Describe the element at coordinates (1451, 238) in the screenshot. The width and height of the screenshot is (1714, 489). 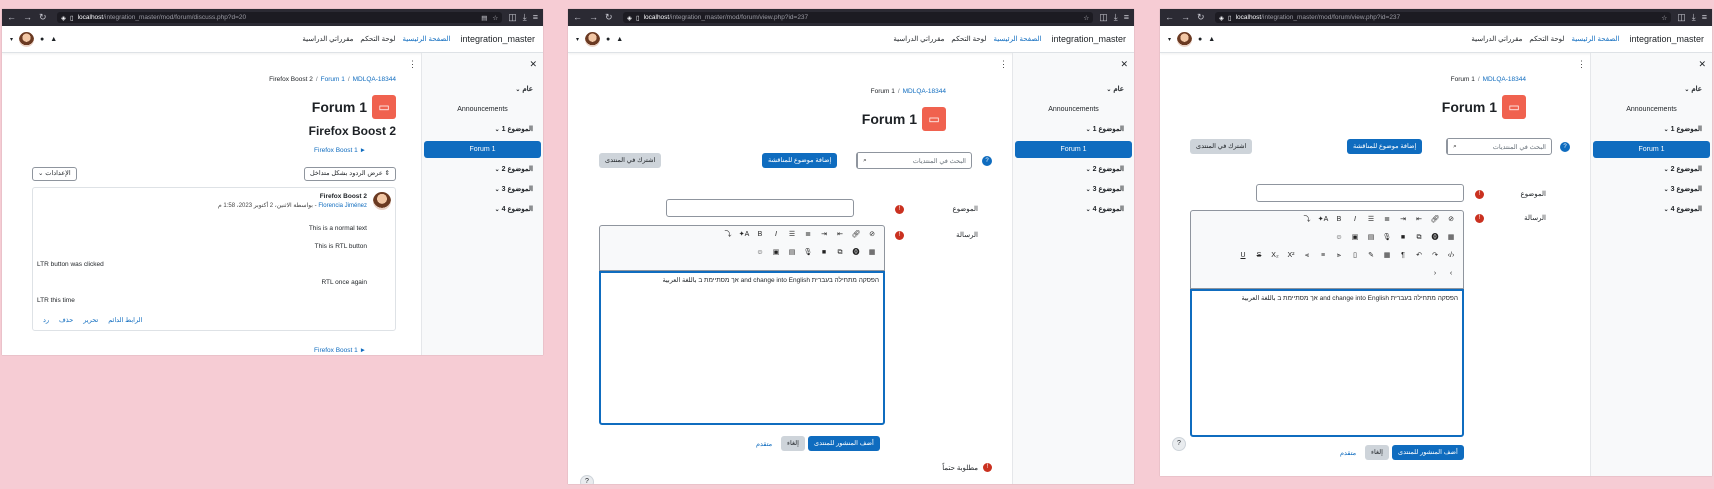
I see `table-icon: ▦` at that location.